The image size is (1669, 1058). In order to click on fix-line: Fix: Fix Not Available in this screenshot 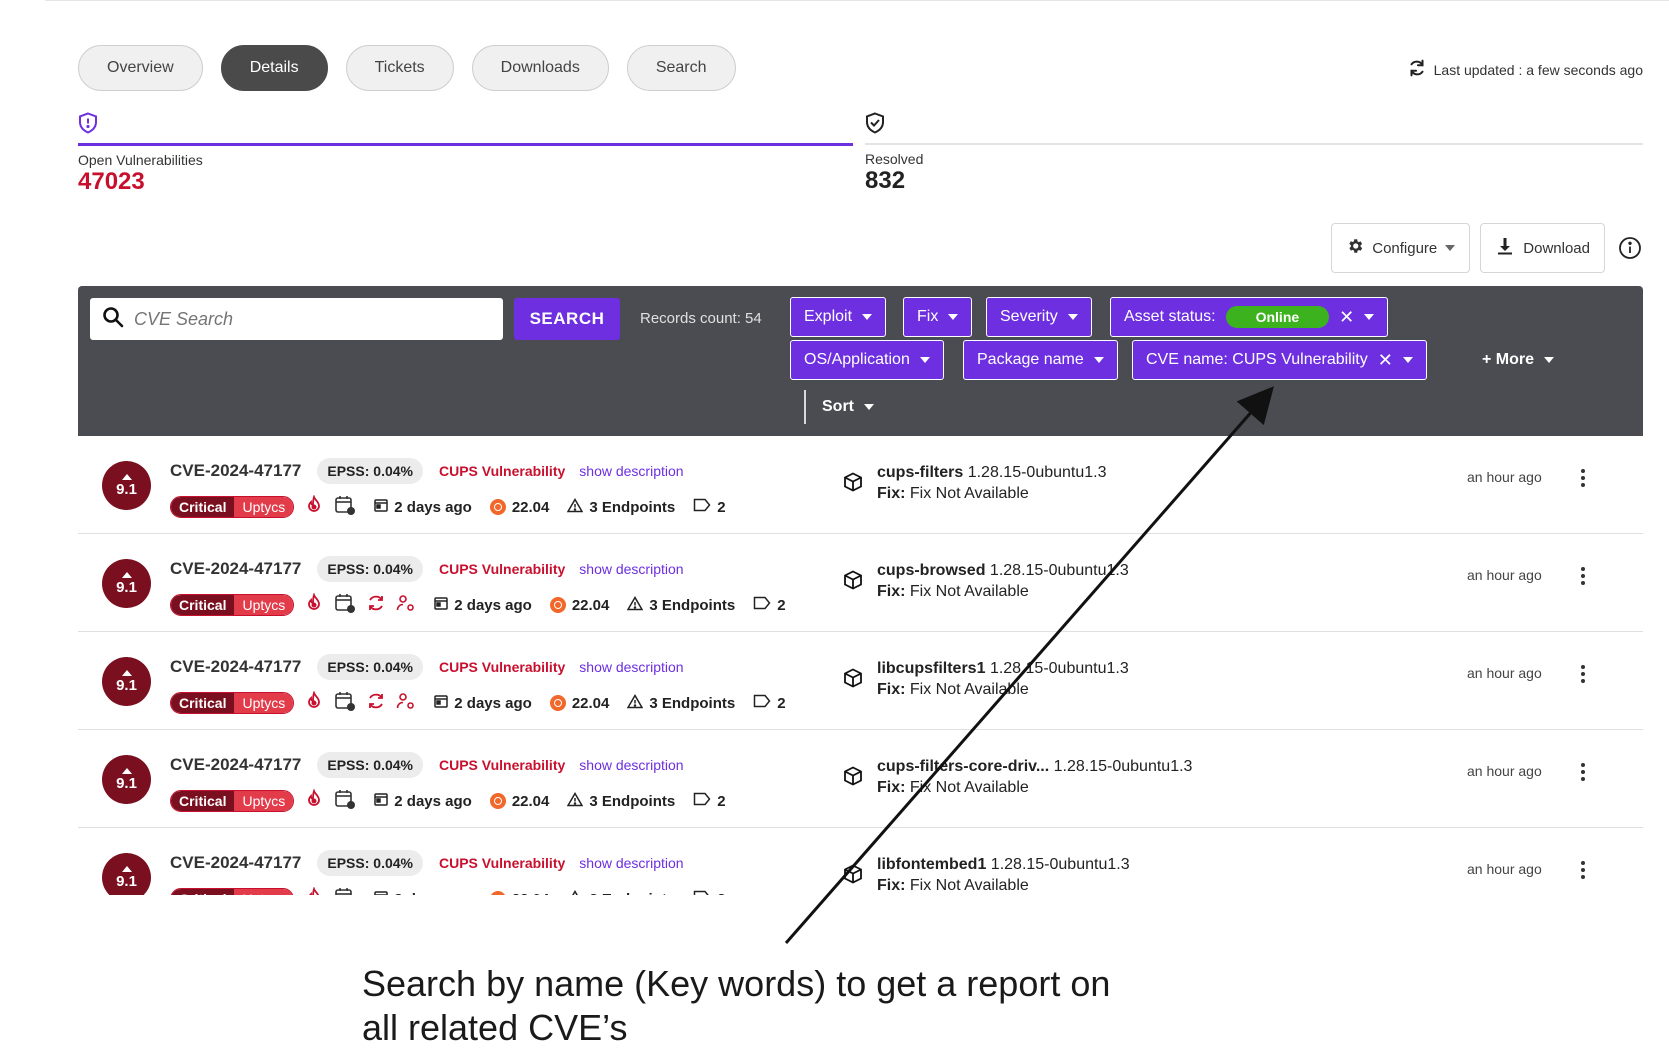, I will do `click(1003, 592)`.